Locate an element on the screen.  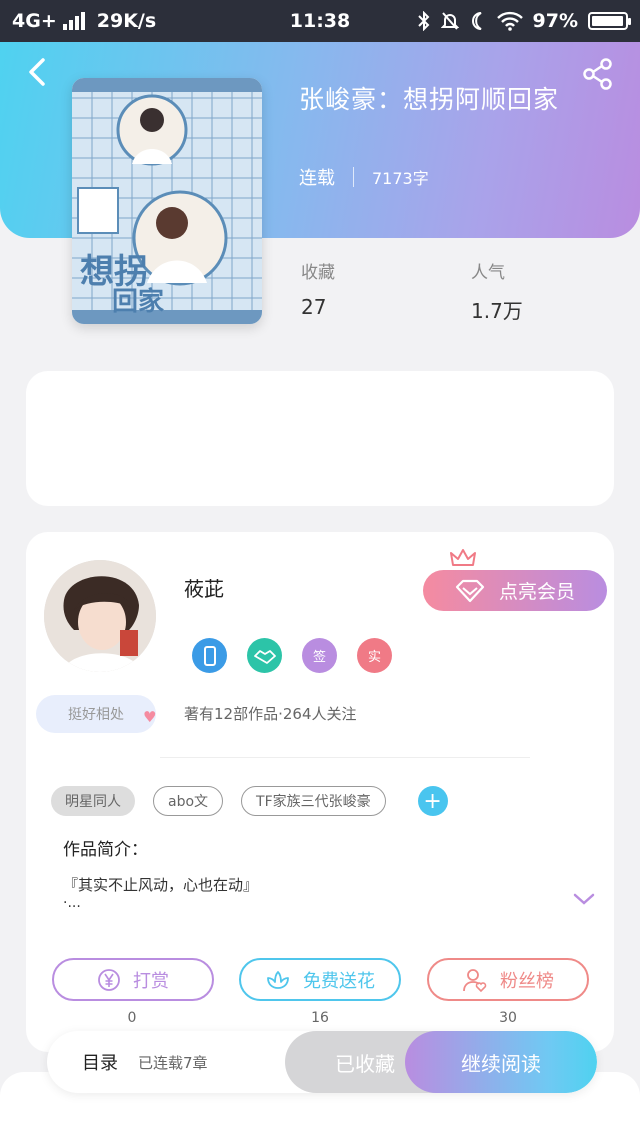
sign-badge-icon: 签 is located at coordinates (319, 655).